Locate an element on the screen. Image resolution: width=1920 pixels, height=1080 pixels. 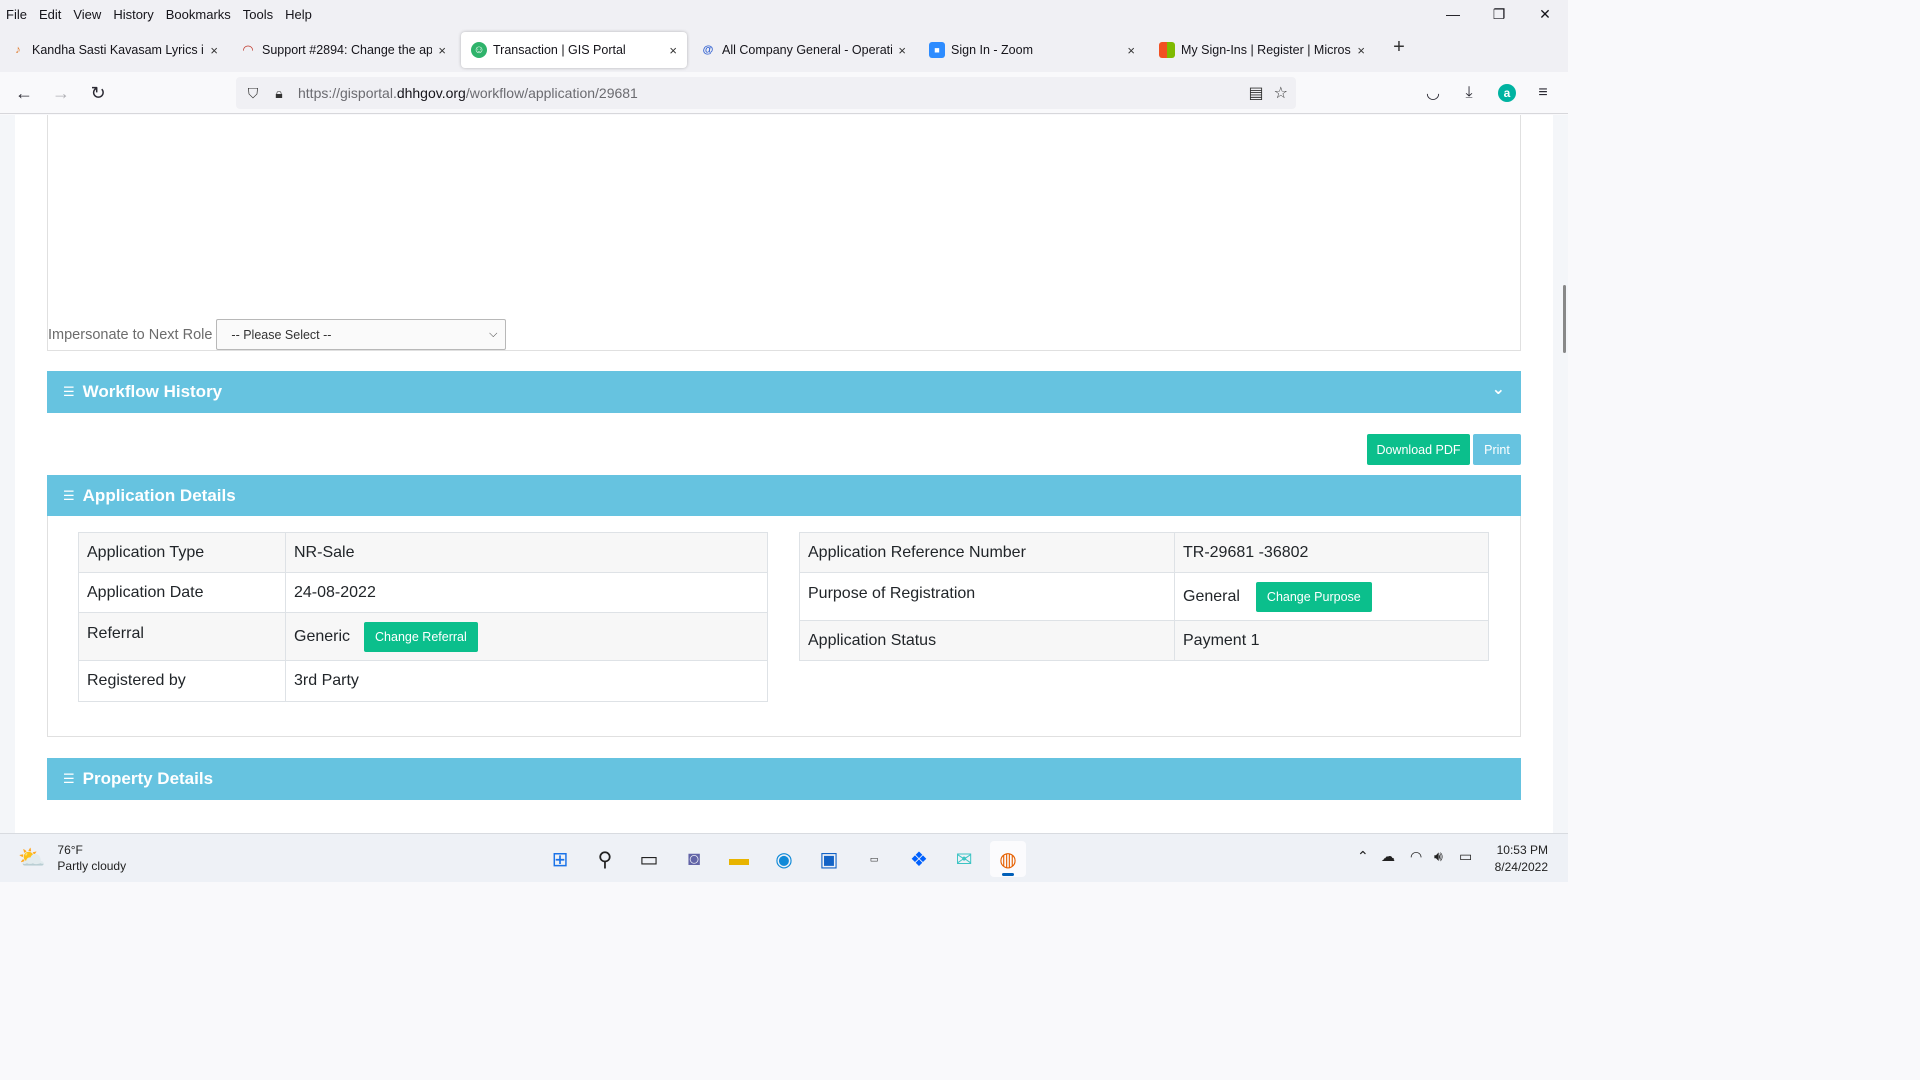
active-app-indicator is located at coordinates (1008, 874).